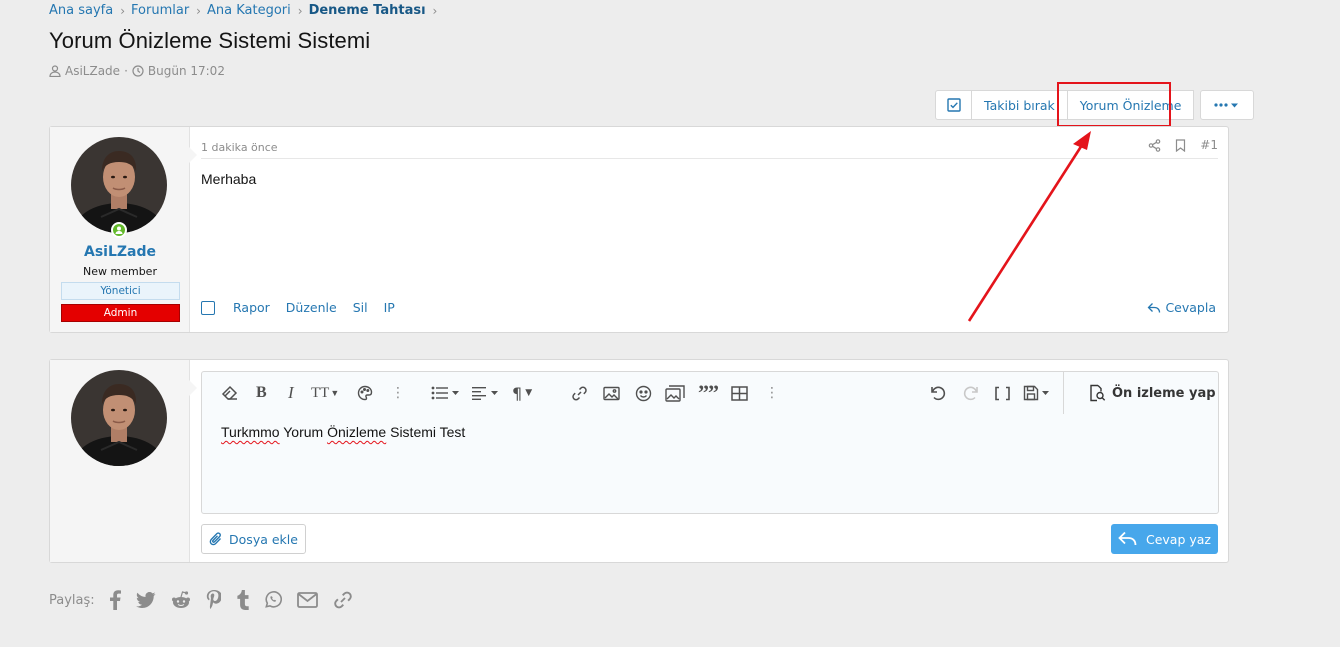  I want to click on palette-icon, so click(365, 393).